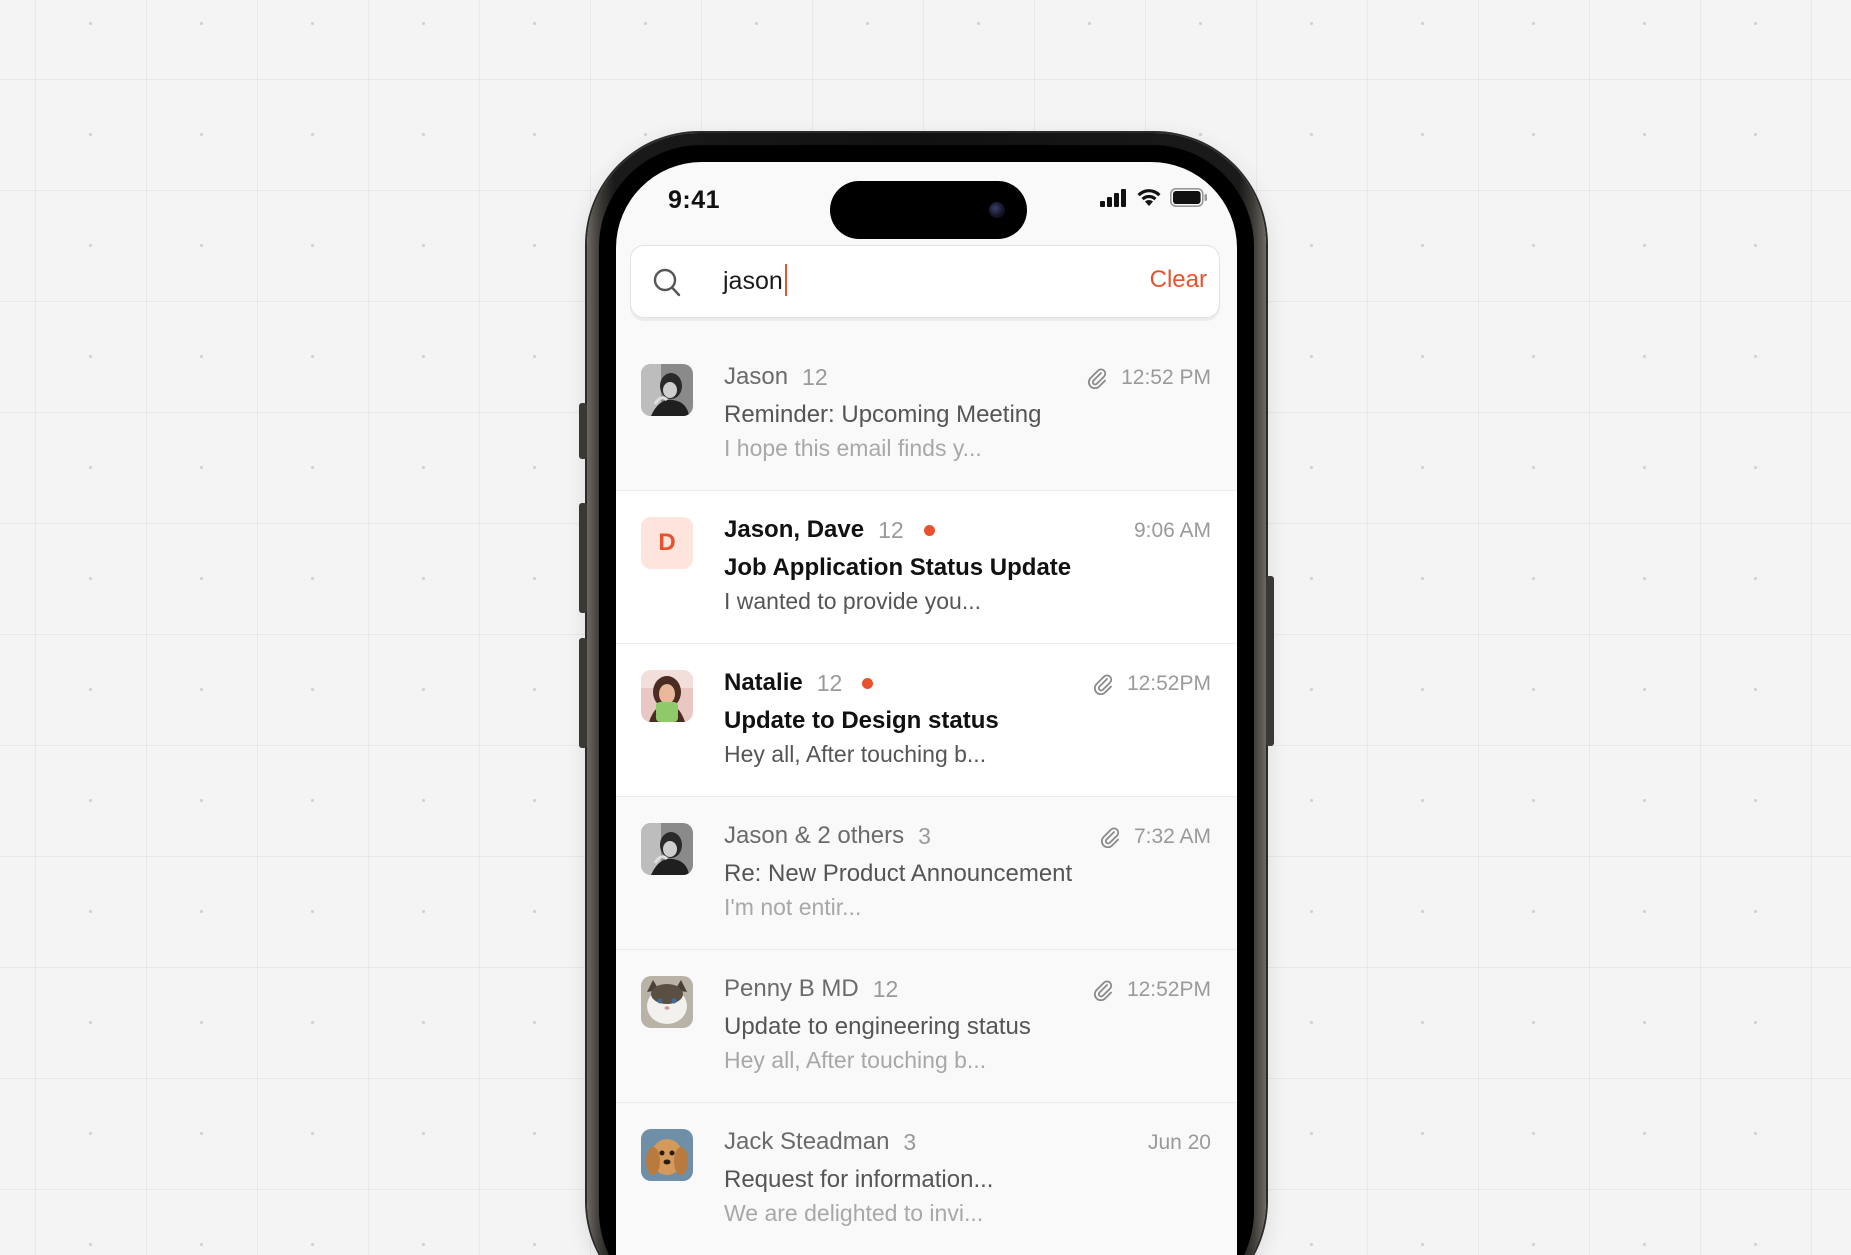  What do you see at coordinates (694, 200) in the screenshot?
I see `status-time: 9:41` at bounding box center [694, 200].